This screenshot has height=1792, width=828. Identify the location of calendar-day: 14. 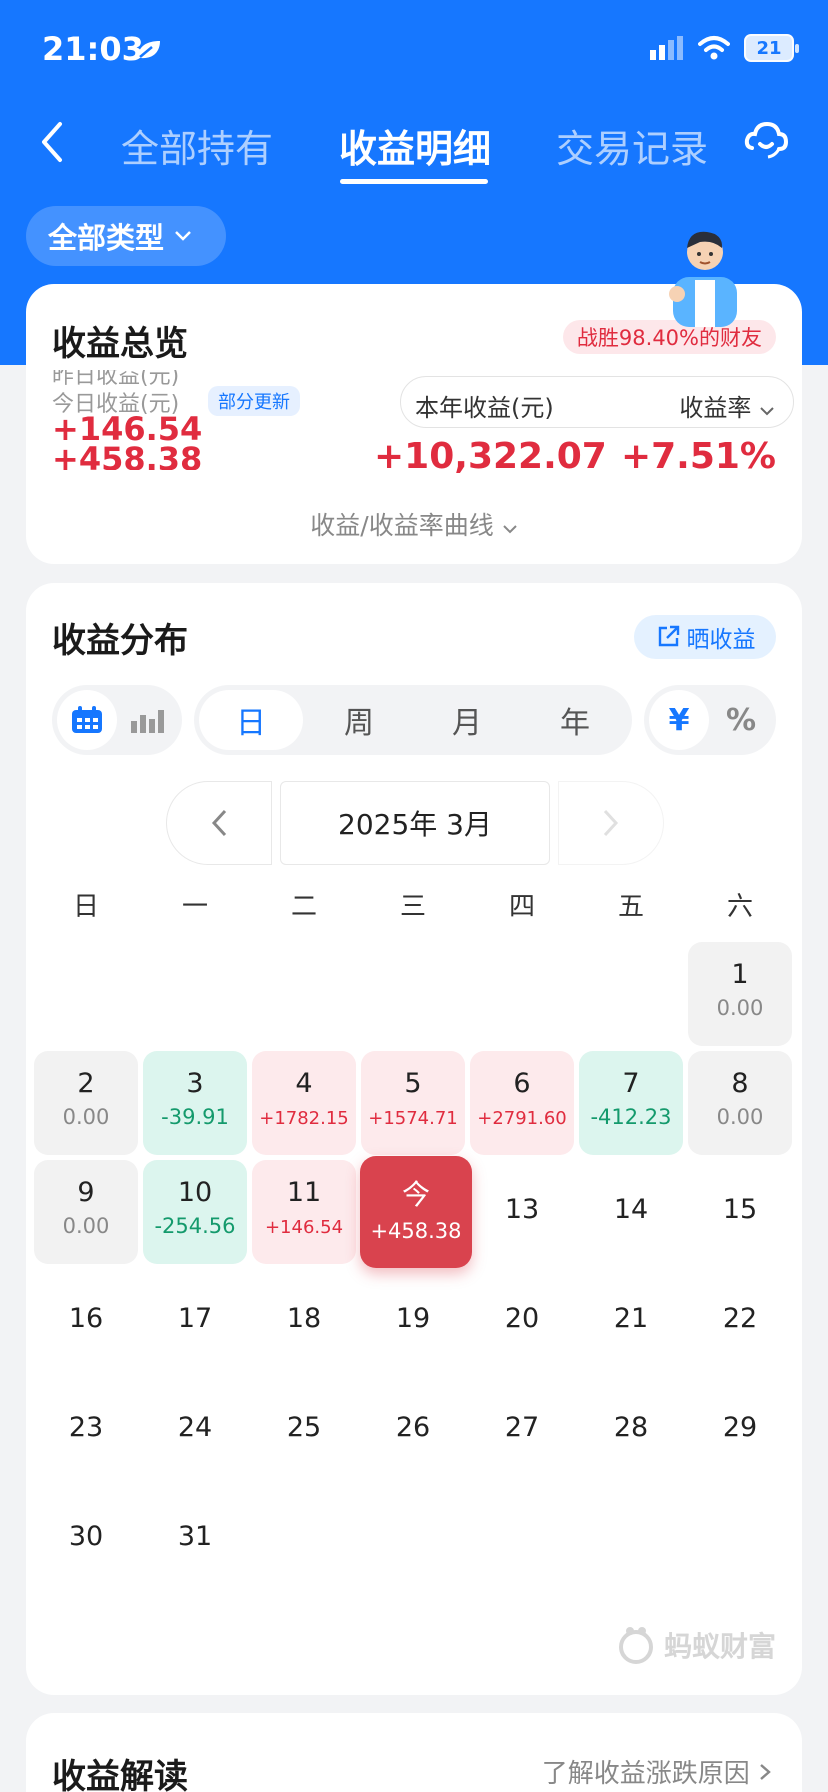
(631, 1212).